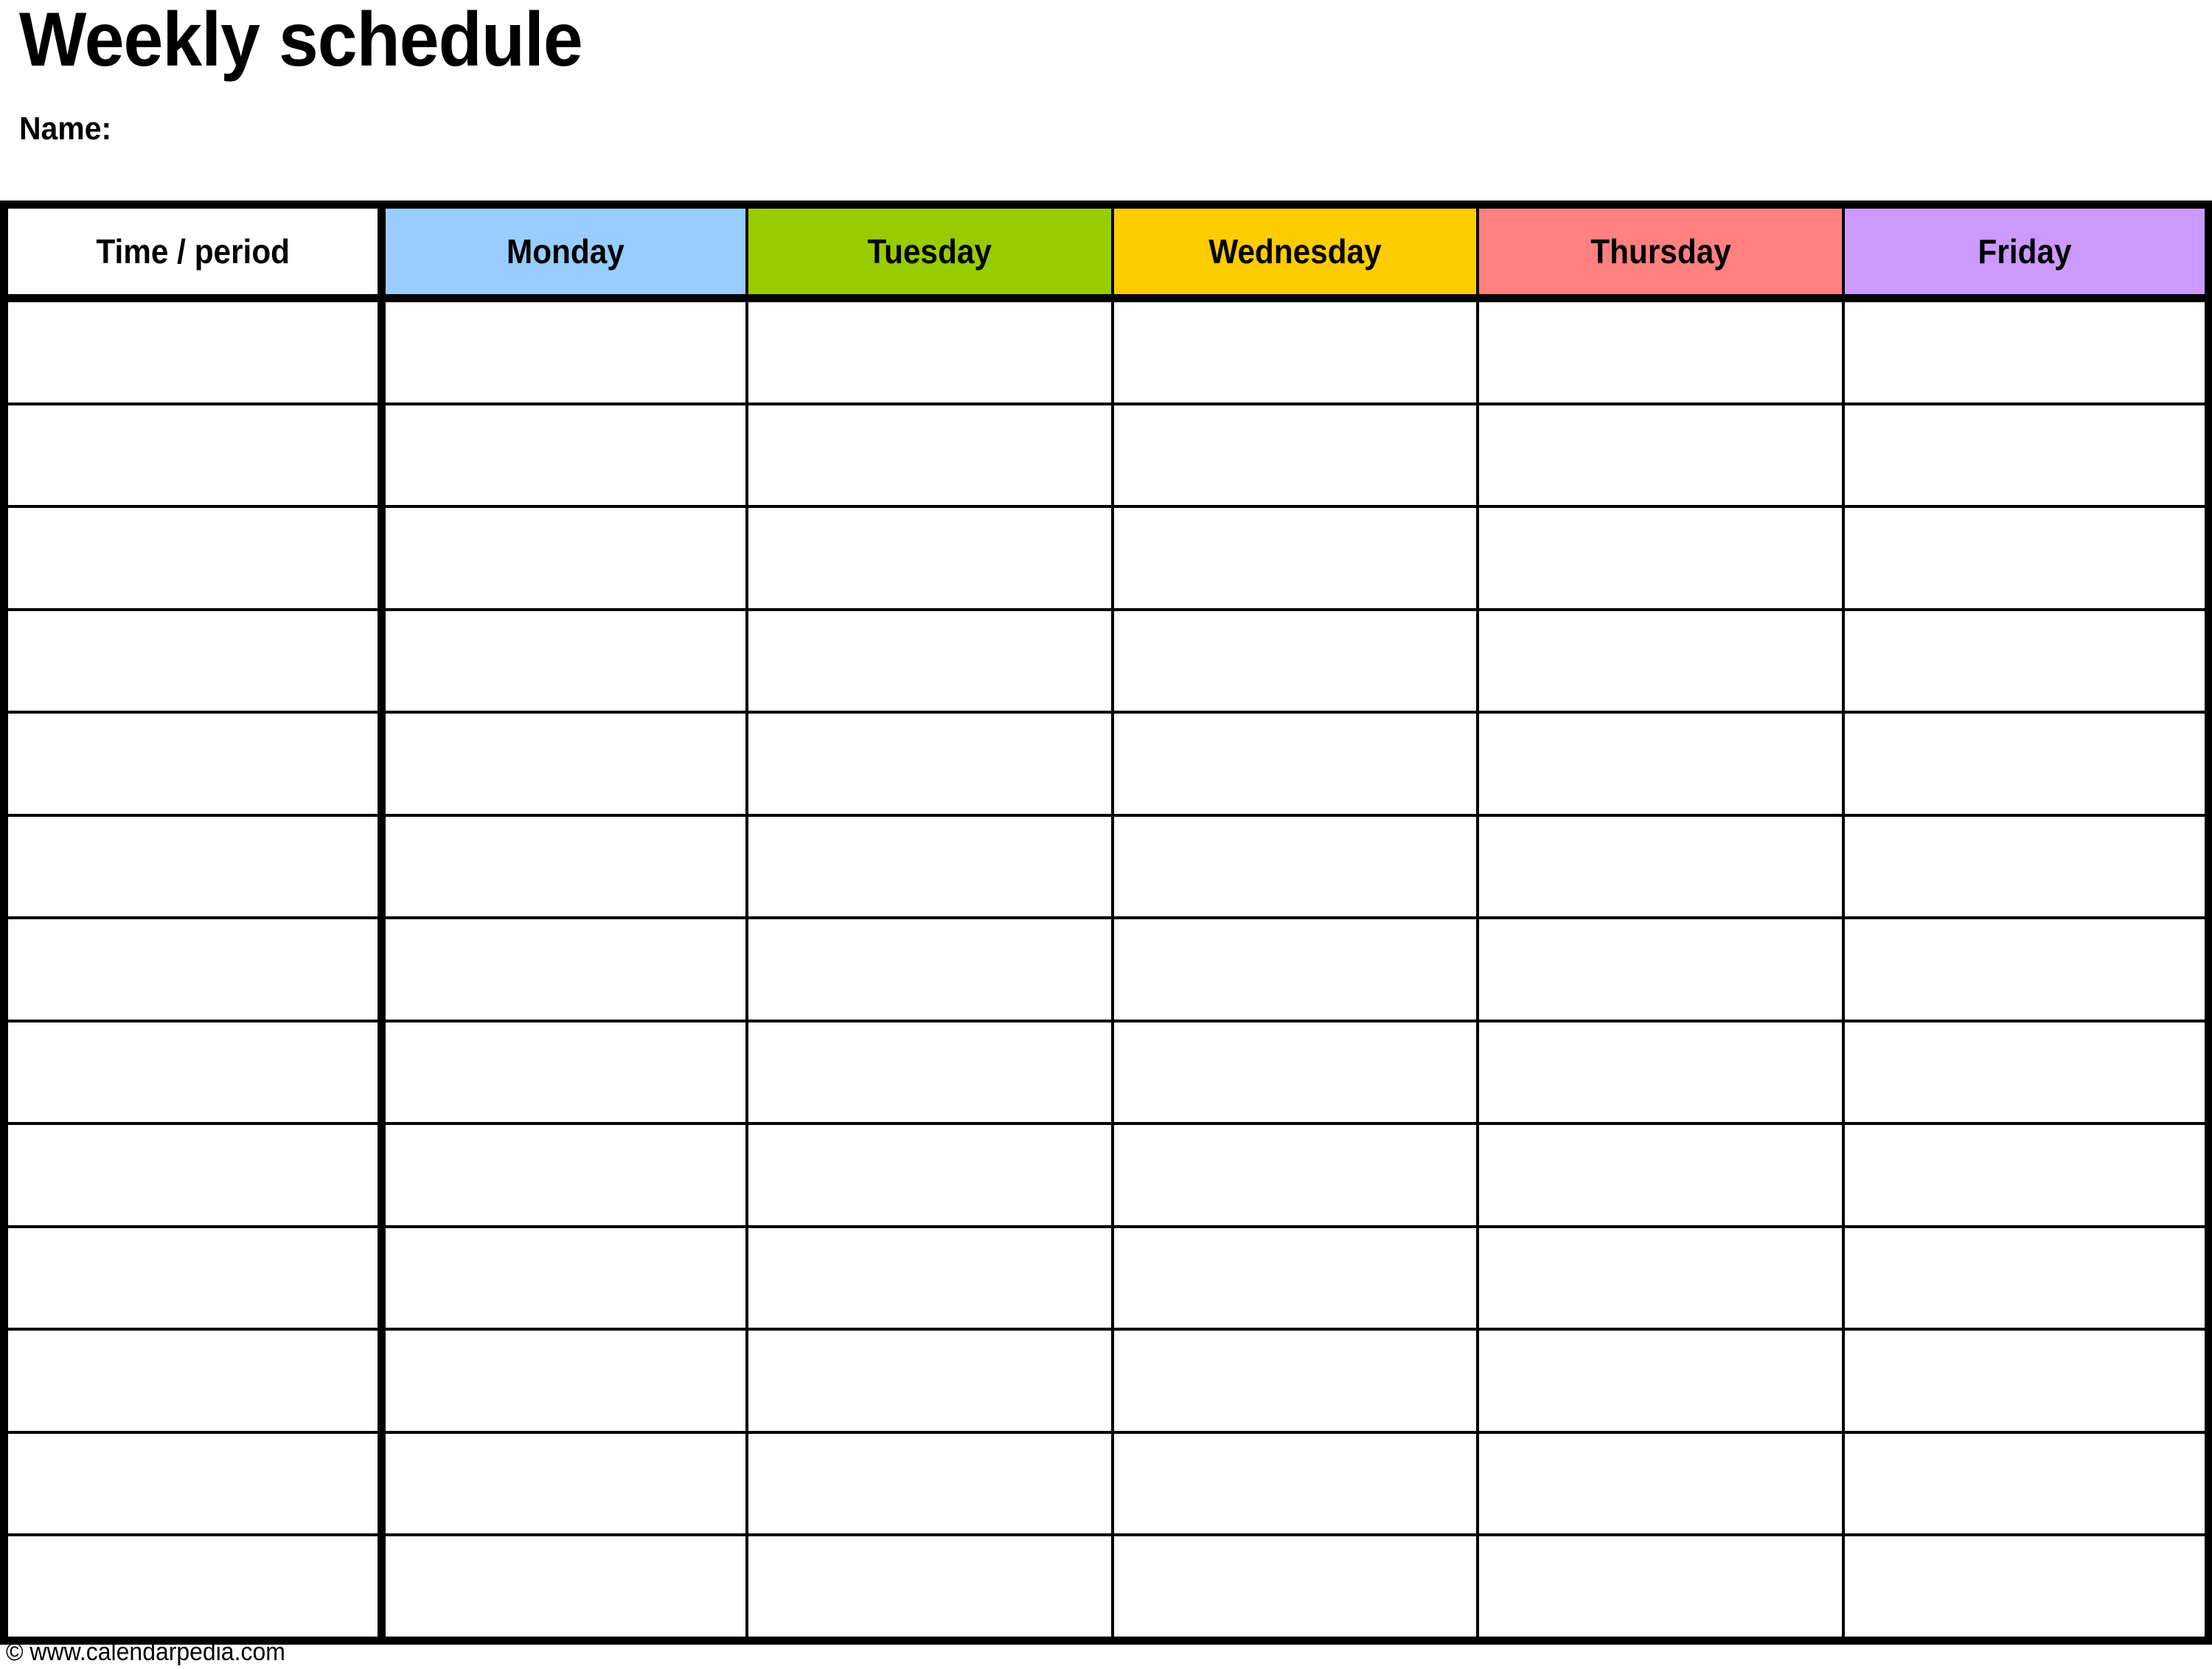 The width and height of the screenshot is (2212, 1669). I want to click on column-header-label: Thursday, so click(1660, 251).